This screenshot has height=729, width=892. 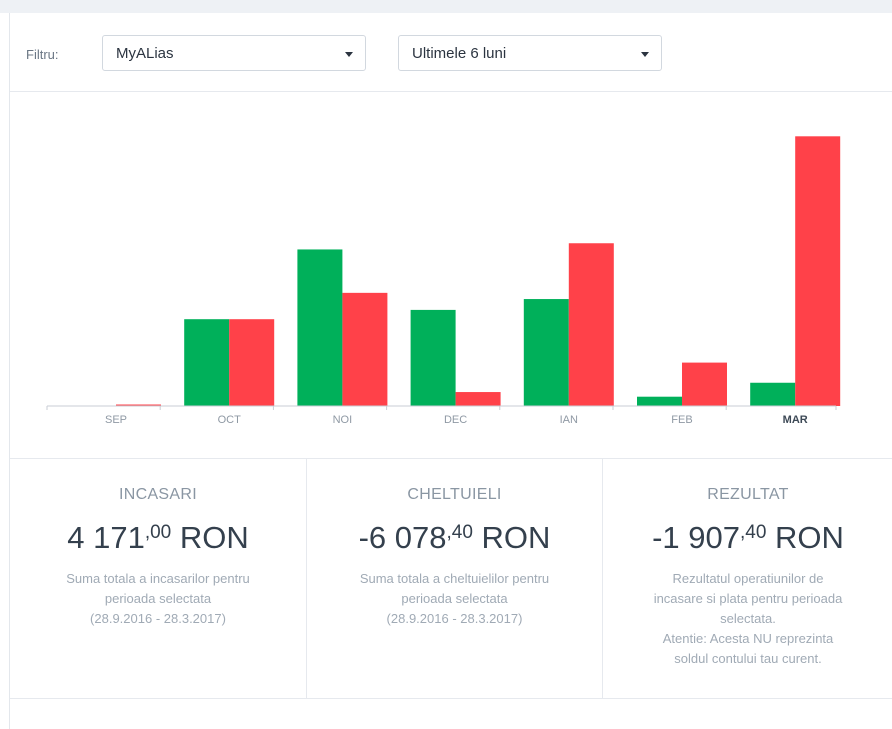 I want to click on account-select: MyALias, so click(x=234, y=53).